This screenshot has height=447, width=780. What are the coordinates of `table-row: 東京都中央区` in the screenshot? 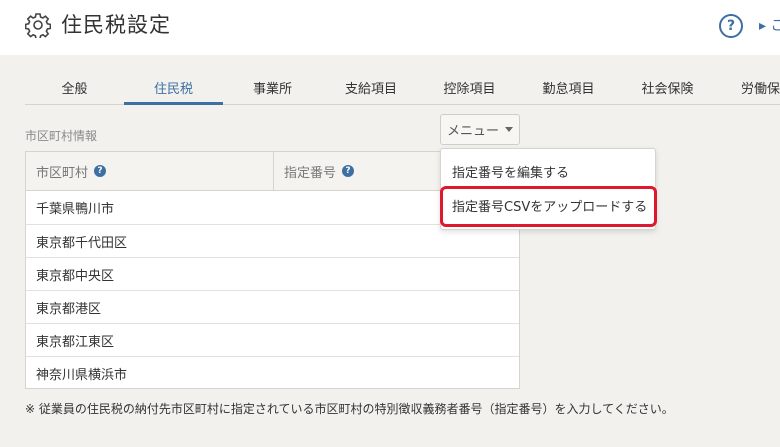 It's located at (272, 273).